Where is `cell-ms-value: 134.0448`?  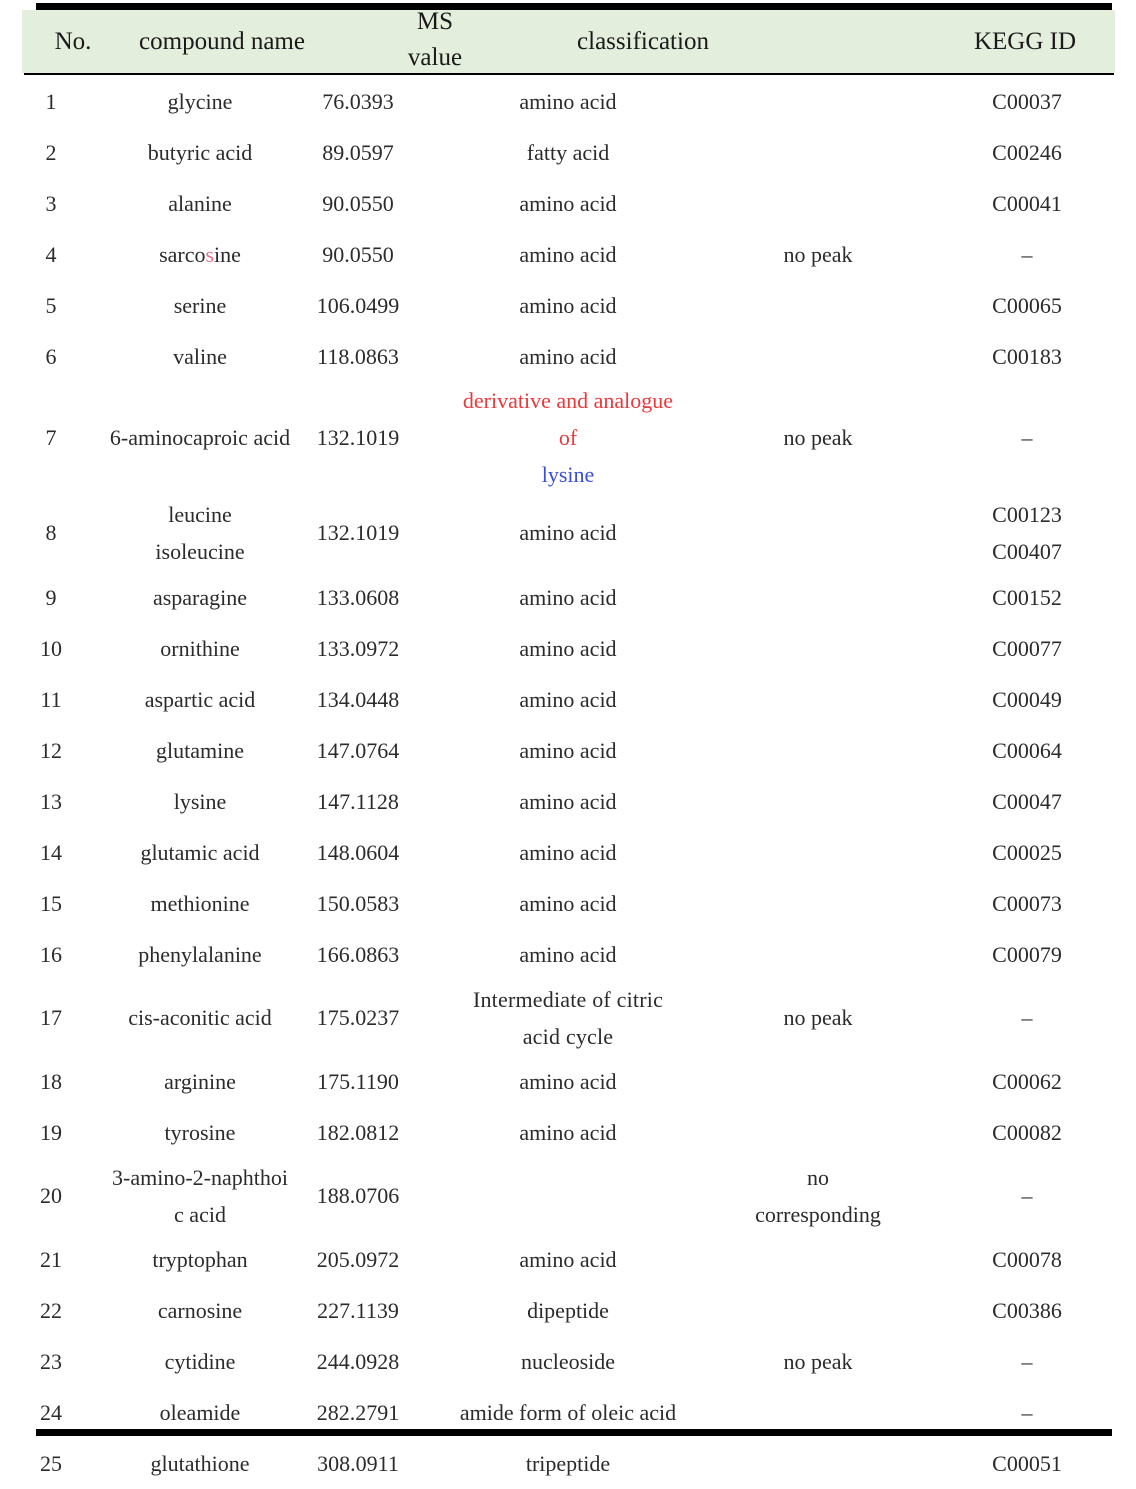 cell-ms-value: 134.0448 is located at coordinates (358, 699).